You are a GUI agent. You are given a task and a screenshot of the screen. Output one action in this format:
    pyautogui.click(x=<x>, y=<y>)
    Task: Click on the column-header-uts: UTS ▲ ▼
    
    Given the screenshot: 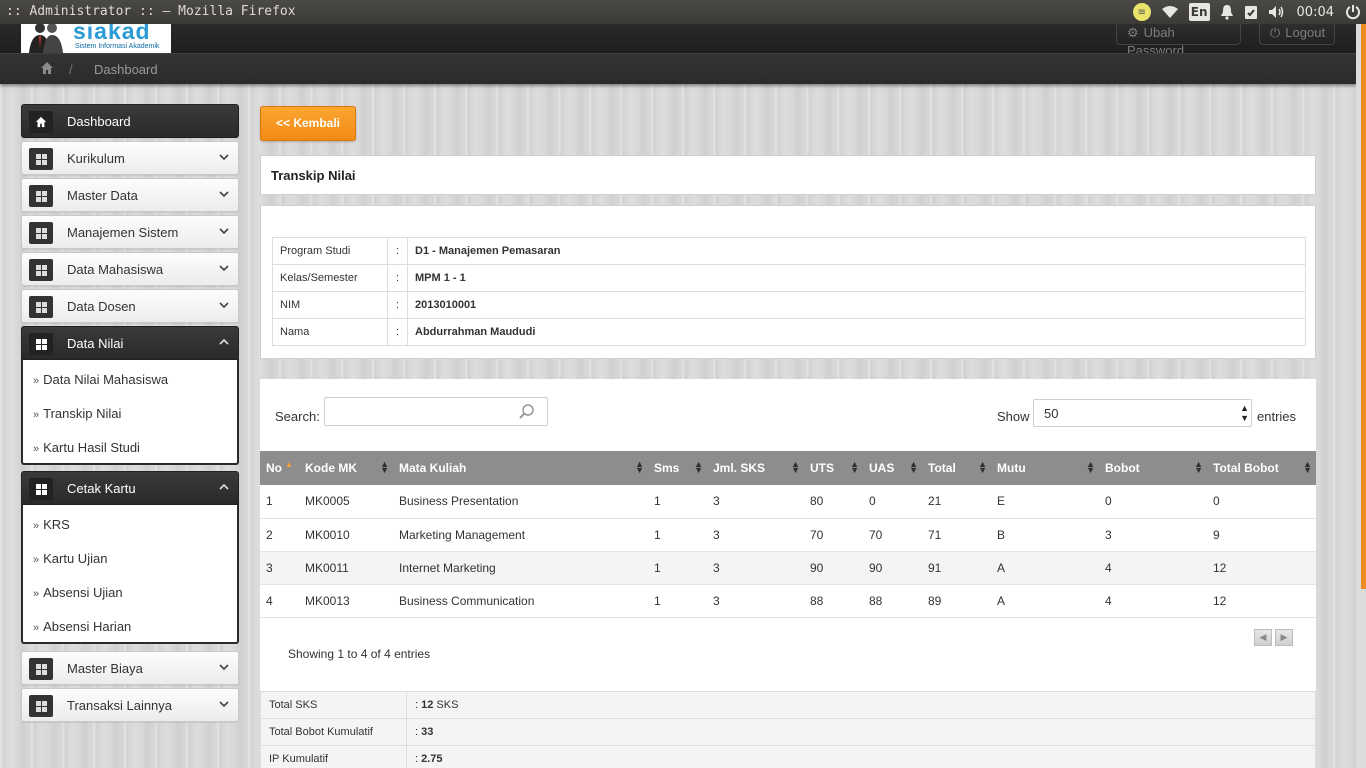 What is the action you would take?
    pyautogui.click(x=833, y=468)
    